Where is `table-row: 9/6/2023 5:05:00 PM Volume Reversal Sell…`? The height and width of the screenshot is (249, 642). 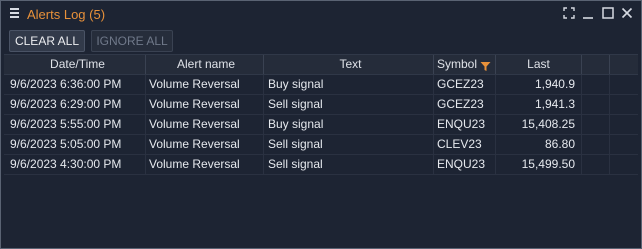
table-row: 9/6/2023 5:05:00 PM Volume Reversal Sell… is located at coordinates (321, 145).